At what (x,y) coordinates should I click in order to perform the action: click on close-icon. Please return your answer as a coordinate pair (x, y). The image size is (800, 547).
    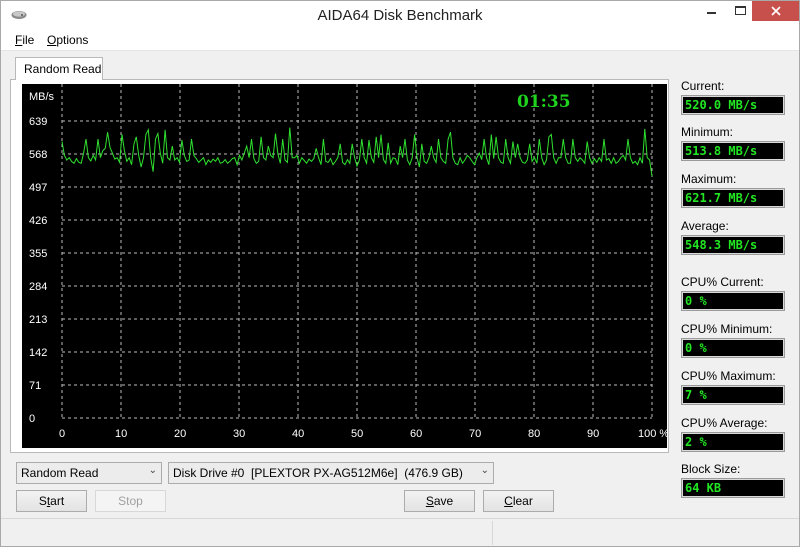
    Looking at the image, I should click on (775, 11).